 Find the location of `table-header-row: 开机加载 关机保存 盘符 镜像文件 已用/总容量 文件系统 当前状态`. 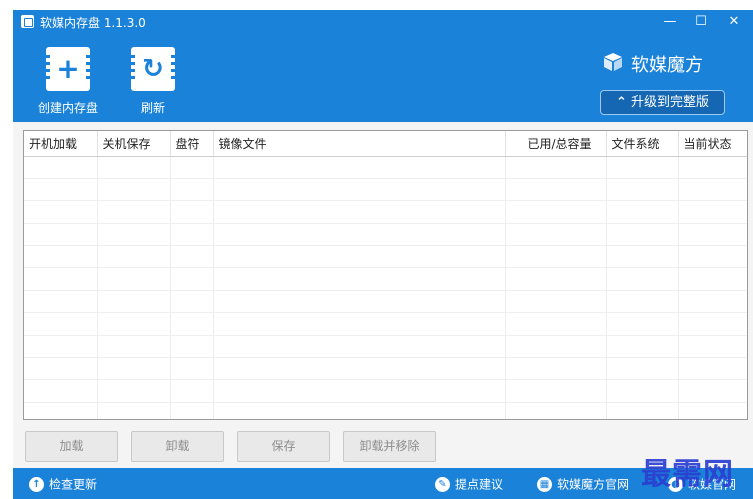

table-header-row: 开机加载 关机保存 盘符 镜像文件 已用/总容量 文件系统 当前状态 is located at coordinates (385, 144).